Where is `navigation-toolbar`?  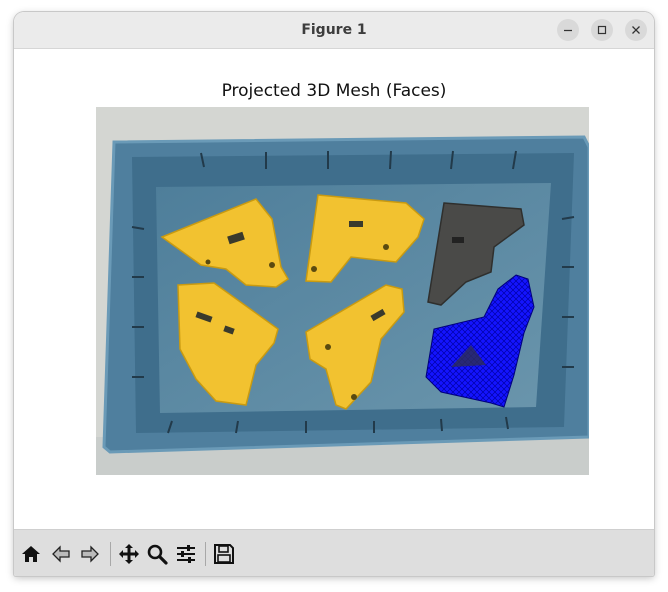
navigation-toolbar is located at coordinates (334, 552).